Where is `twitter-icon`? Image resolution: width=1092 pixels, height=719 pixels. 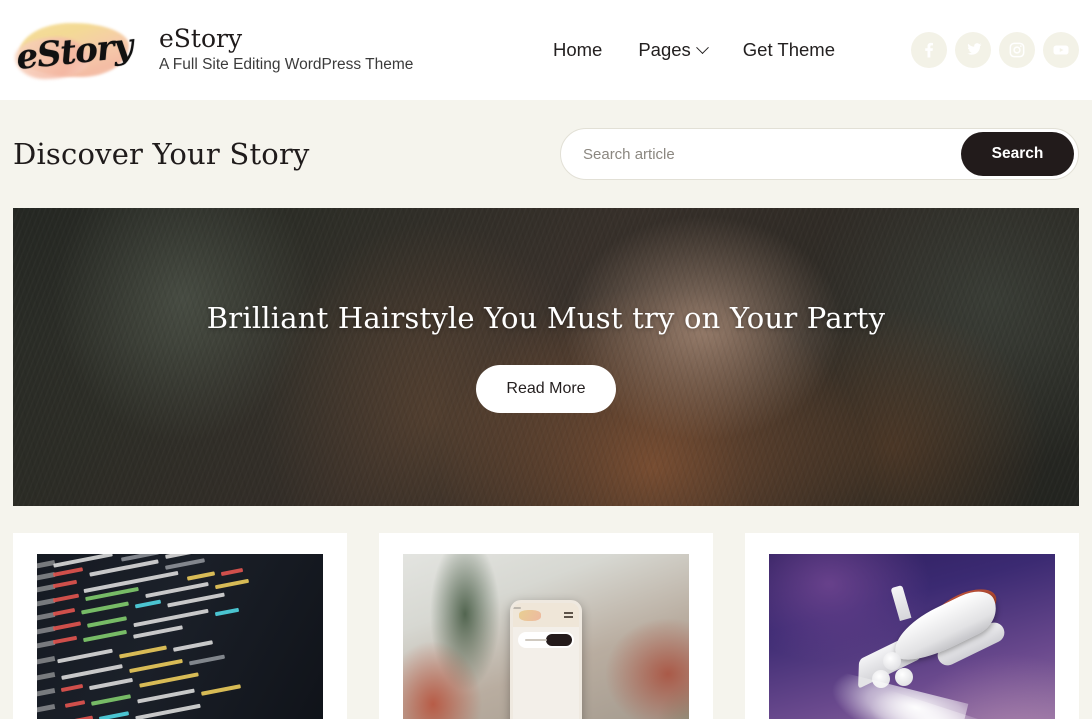
twitter-icon is located at coordinates (973, 50).